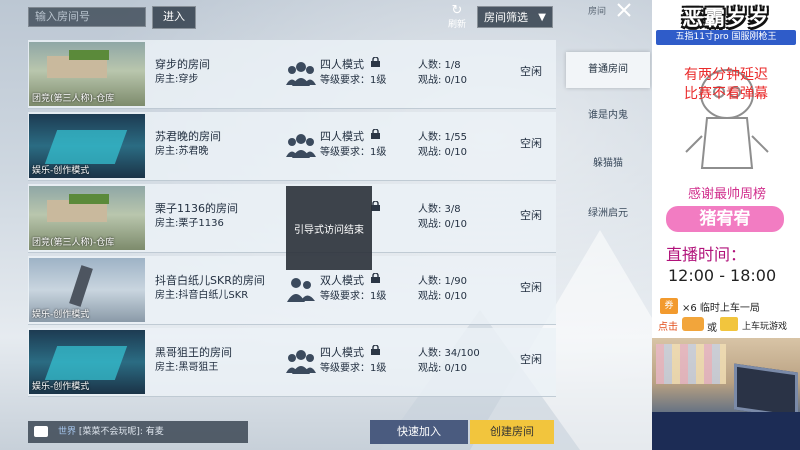 This screenshot has height=450, width=800. Describe the element at coordinates (301, 290) in the screenshot. I see `duo-mode-icon` at that location.